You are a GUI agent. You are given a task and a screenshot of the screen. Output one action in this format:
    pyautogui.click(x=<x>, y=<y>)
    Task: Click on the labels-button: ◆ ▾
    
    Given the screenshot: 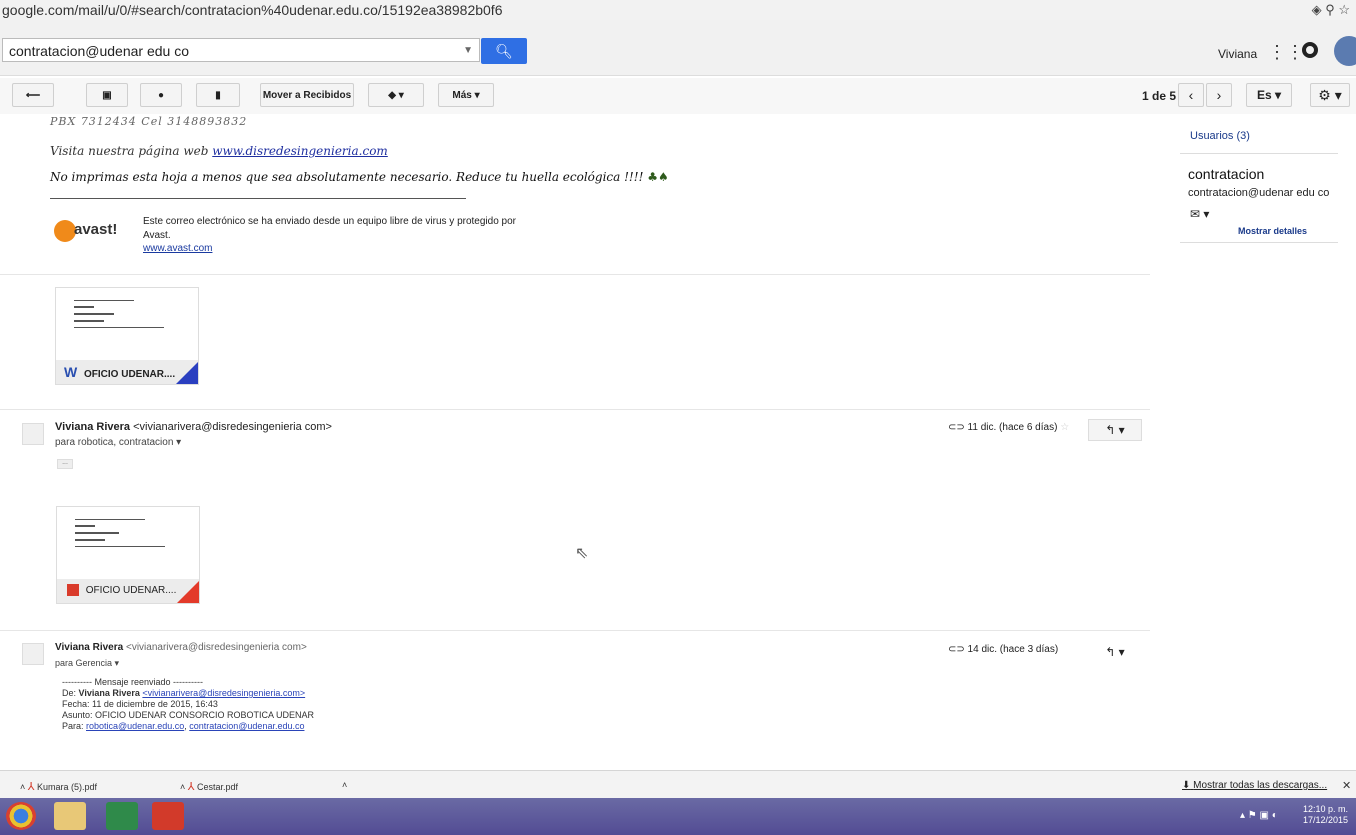 What is the action you would take?
    pyautogui.click(x=396, y=95)
    